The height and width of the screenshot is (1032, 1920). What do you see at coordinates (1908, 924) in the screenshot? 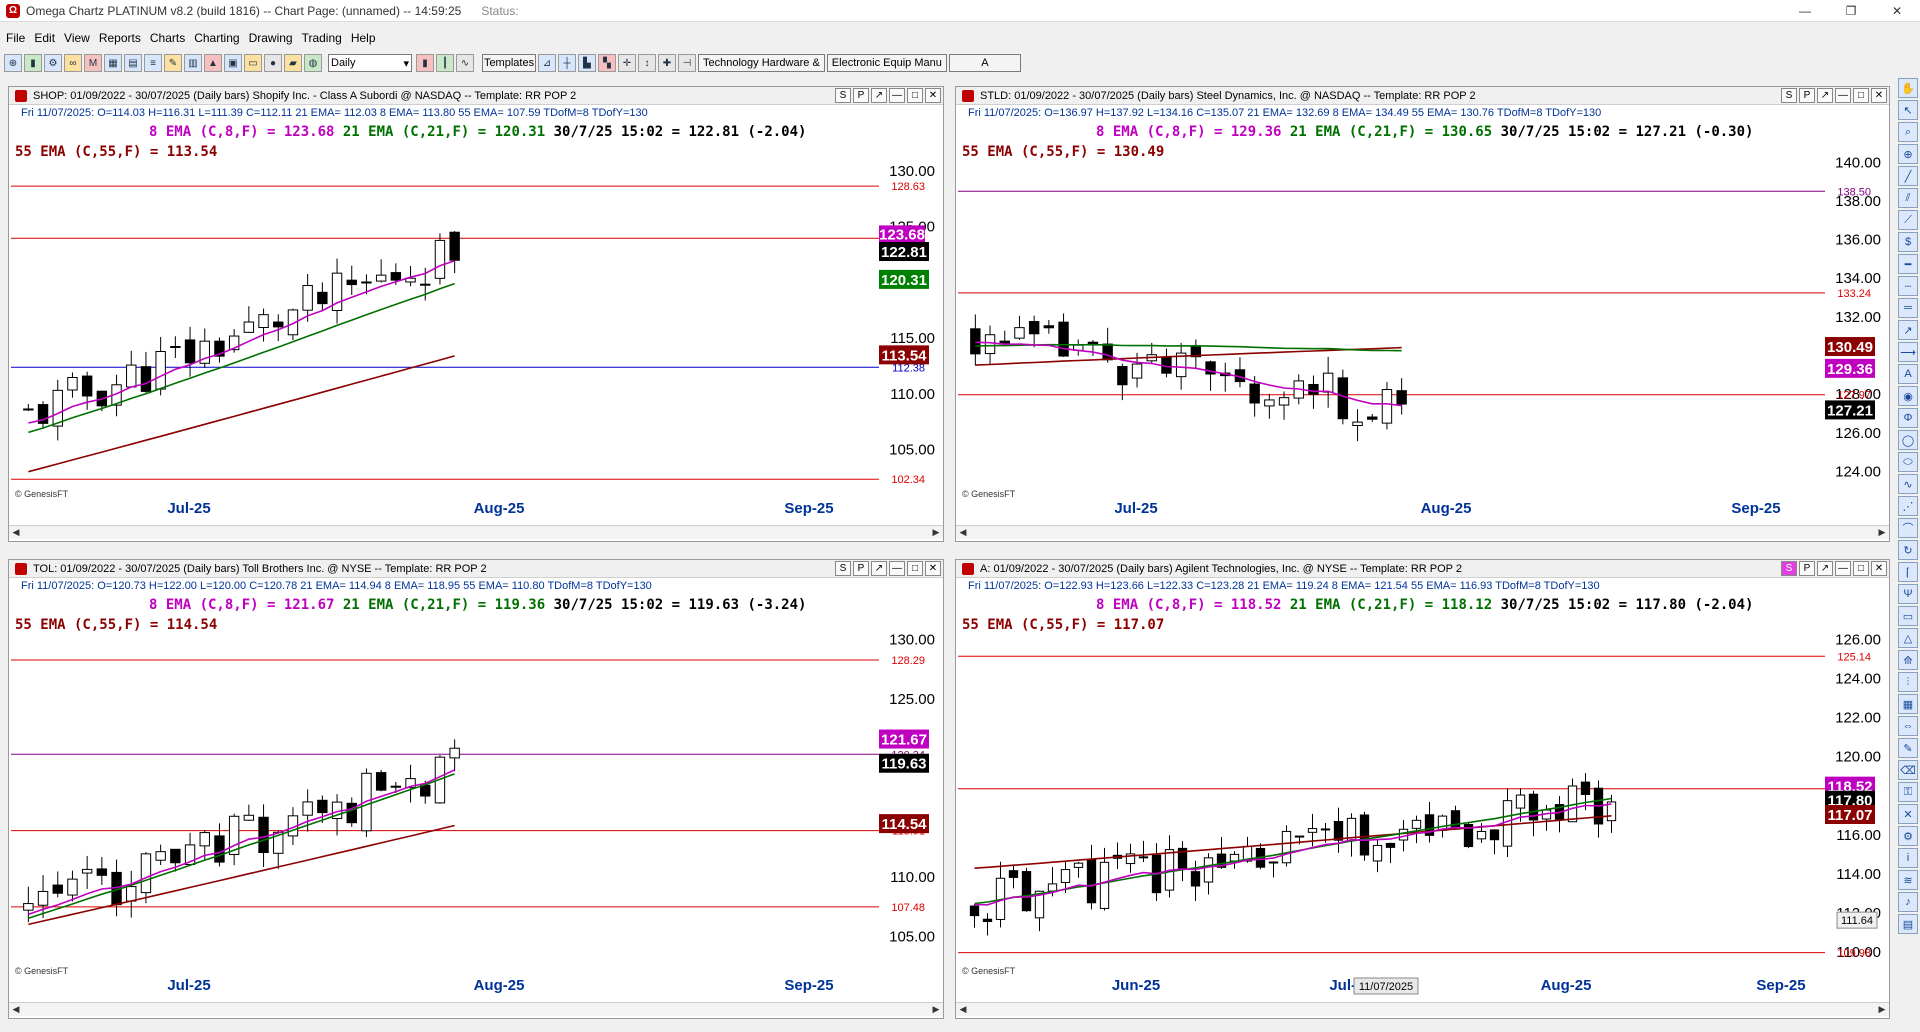
I see `calendar-tool-icon: ▤` at bounding box center [1908, 924].